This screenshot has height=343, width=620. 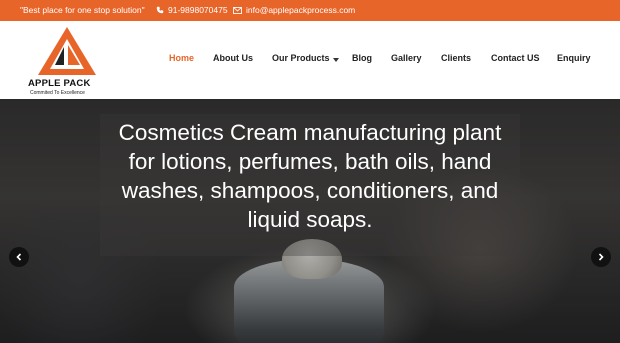 I want to click on topbar-phone: 91-9898070475, so click(x=192, y=10).